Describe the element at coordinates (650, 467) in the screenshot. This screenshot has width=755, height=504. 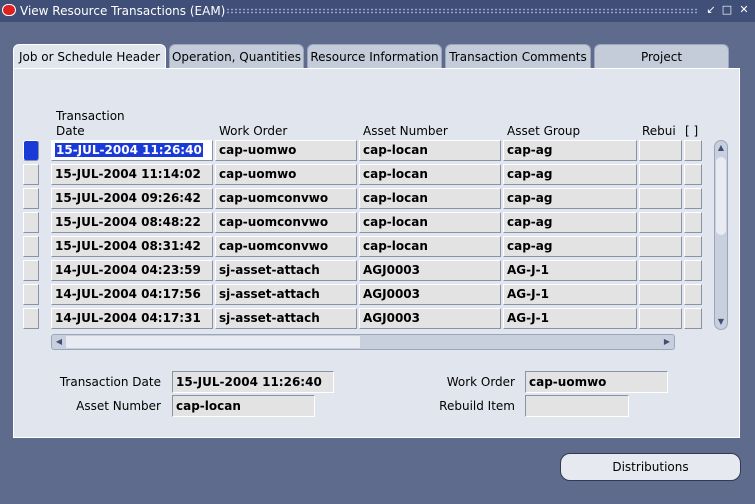
I see `distributions-button: Distributions` at that location.